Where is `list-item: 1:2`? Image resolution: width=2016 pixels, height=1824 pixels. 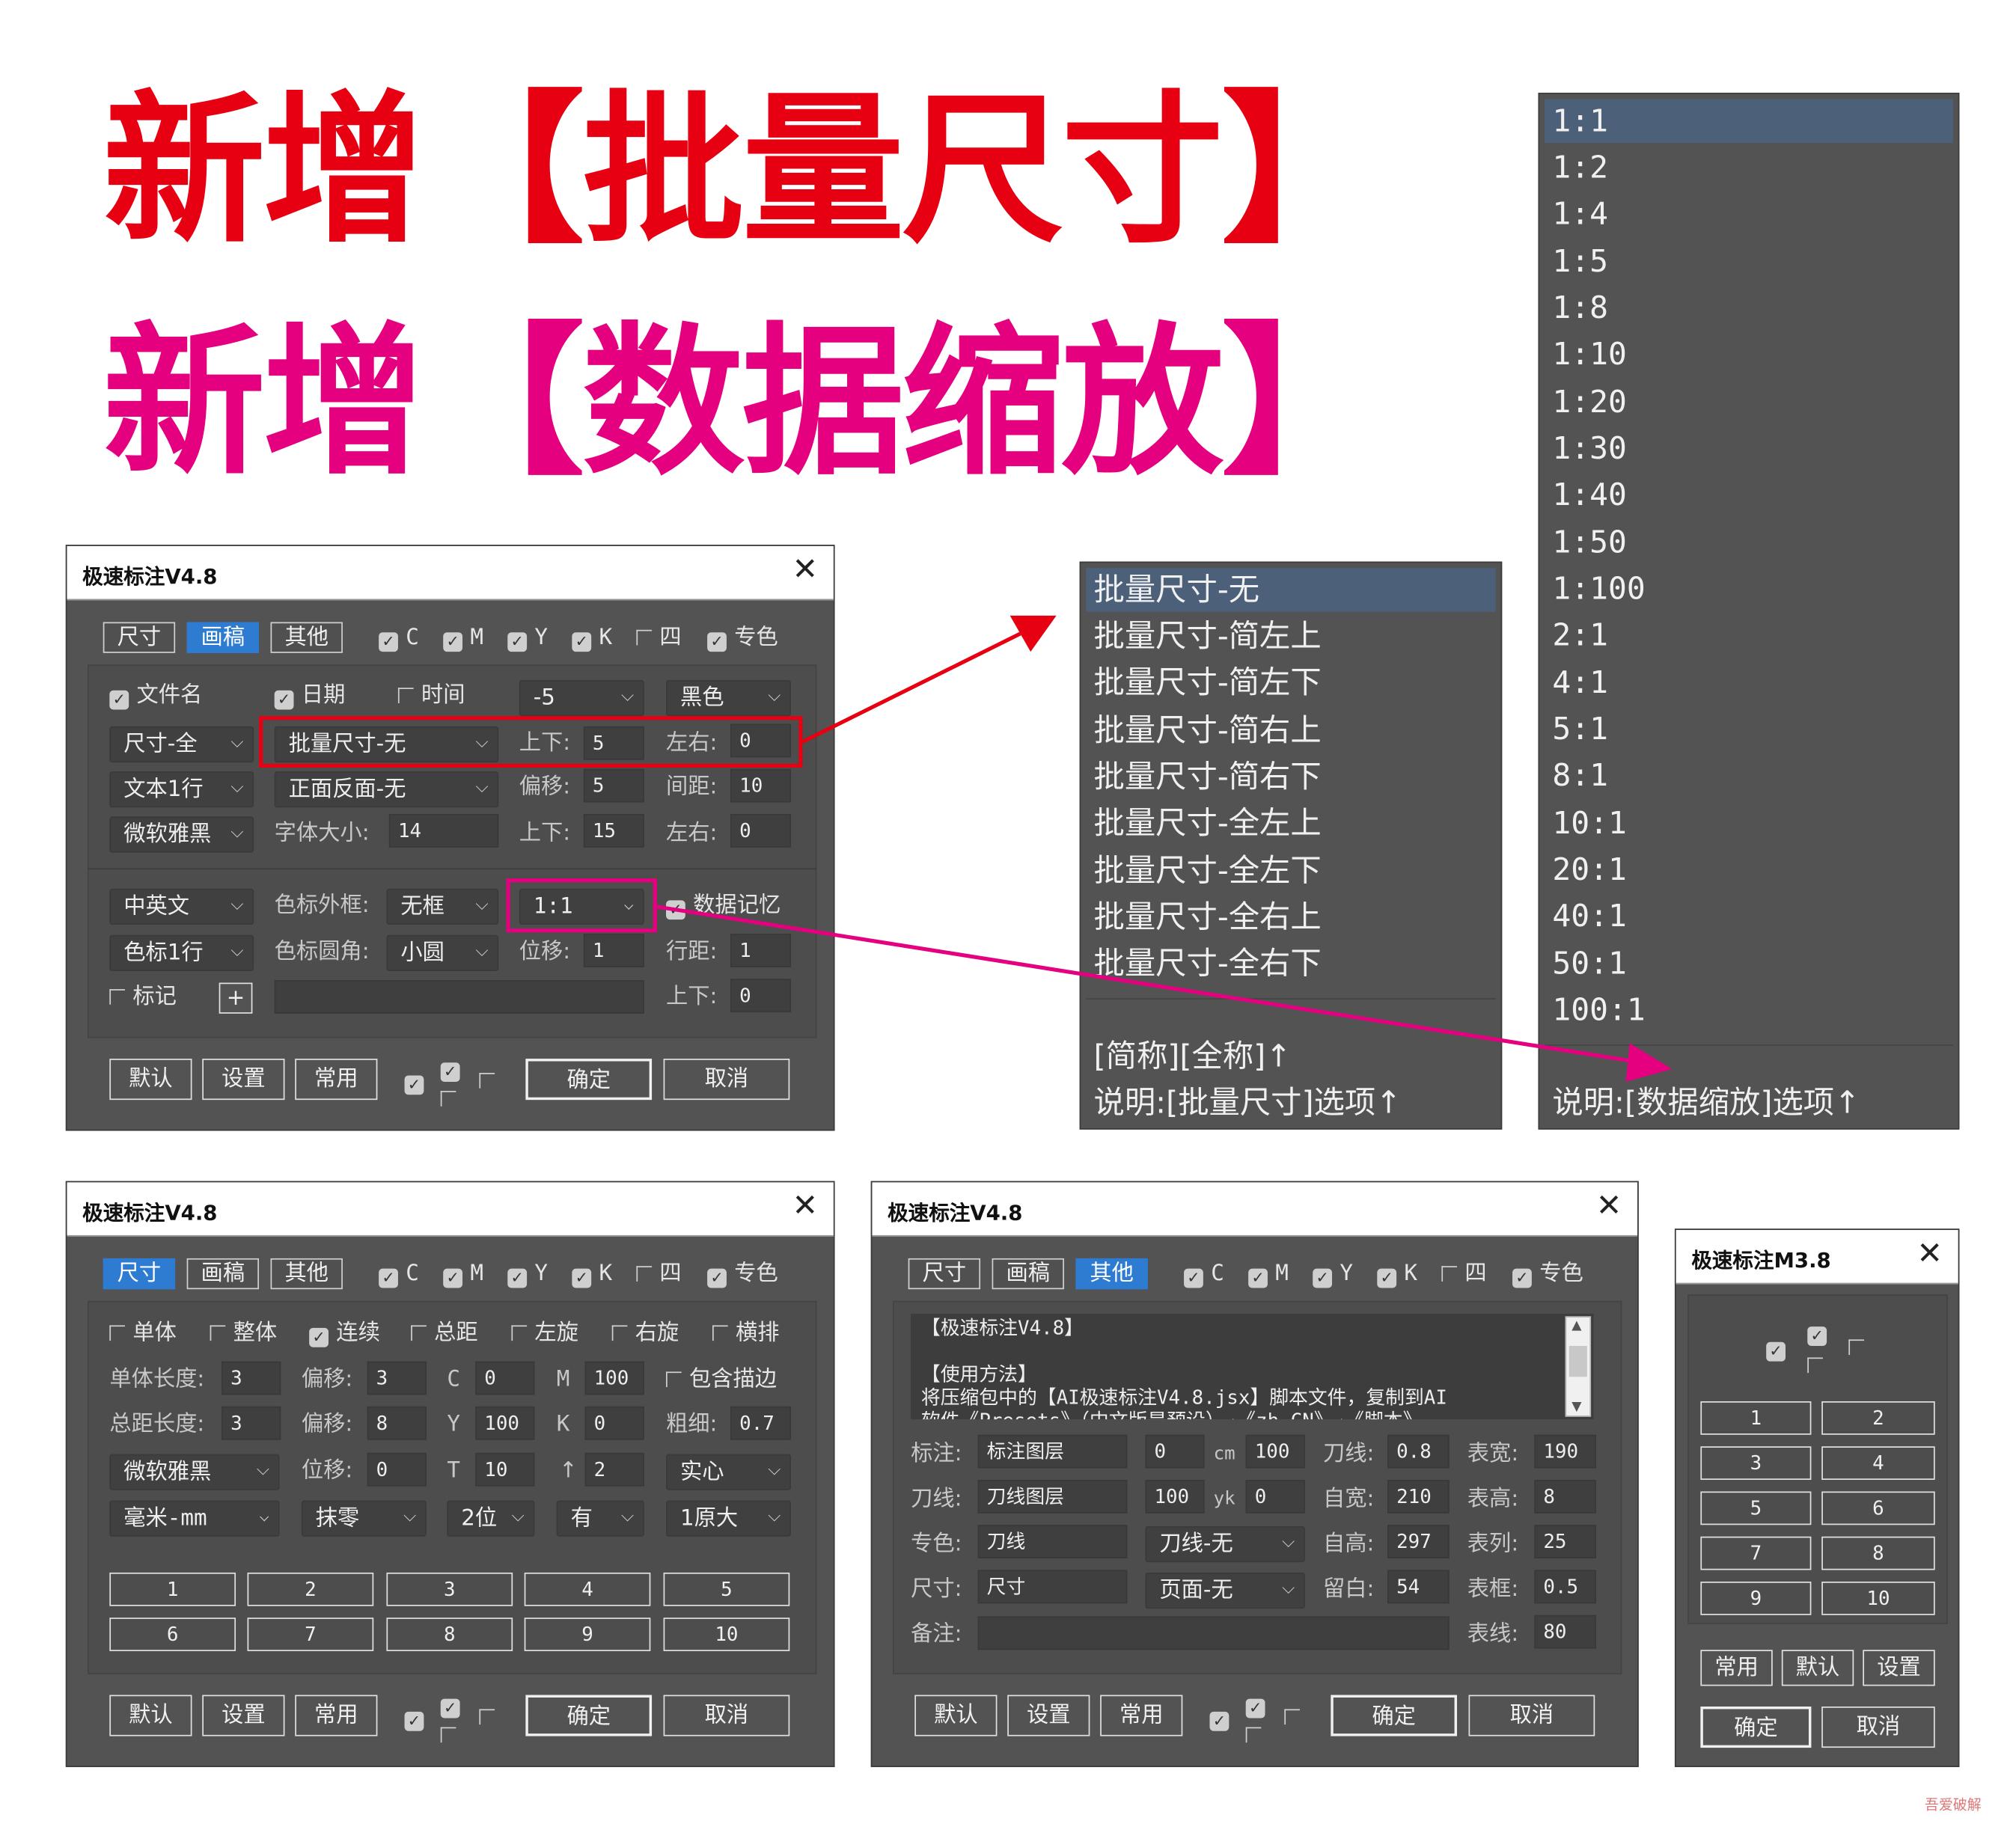 list-item: 1:2 is located at coordinates (1749, 168).